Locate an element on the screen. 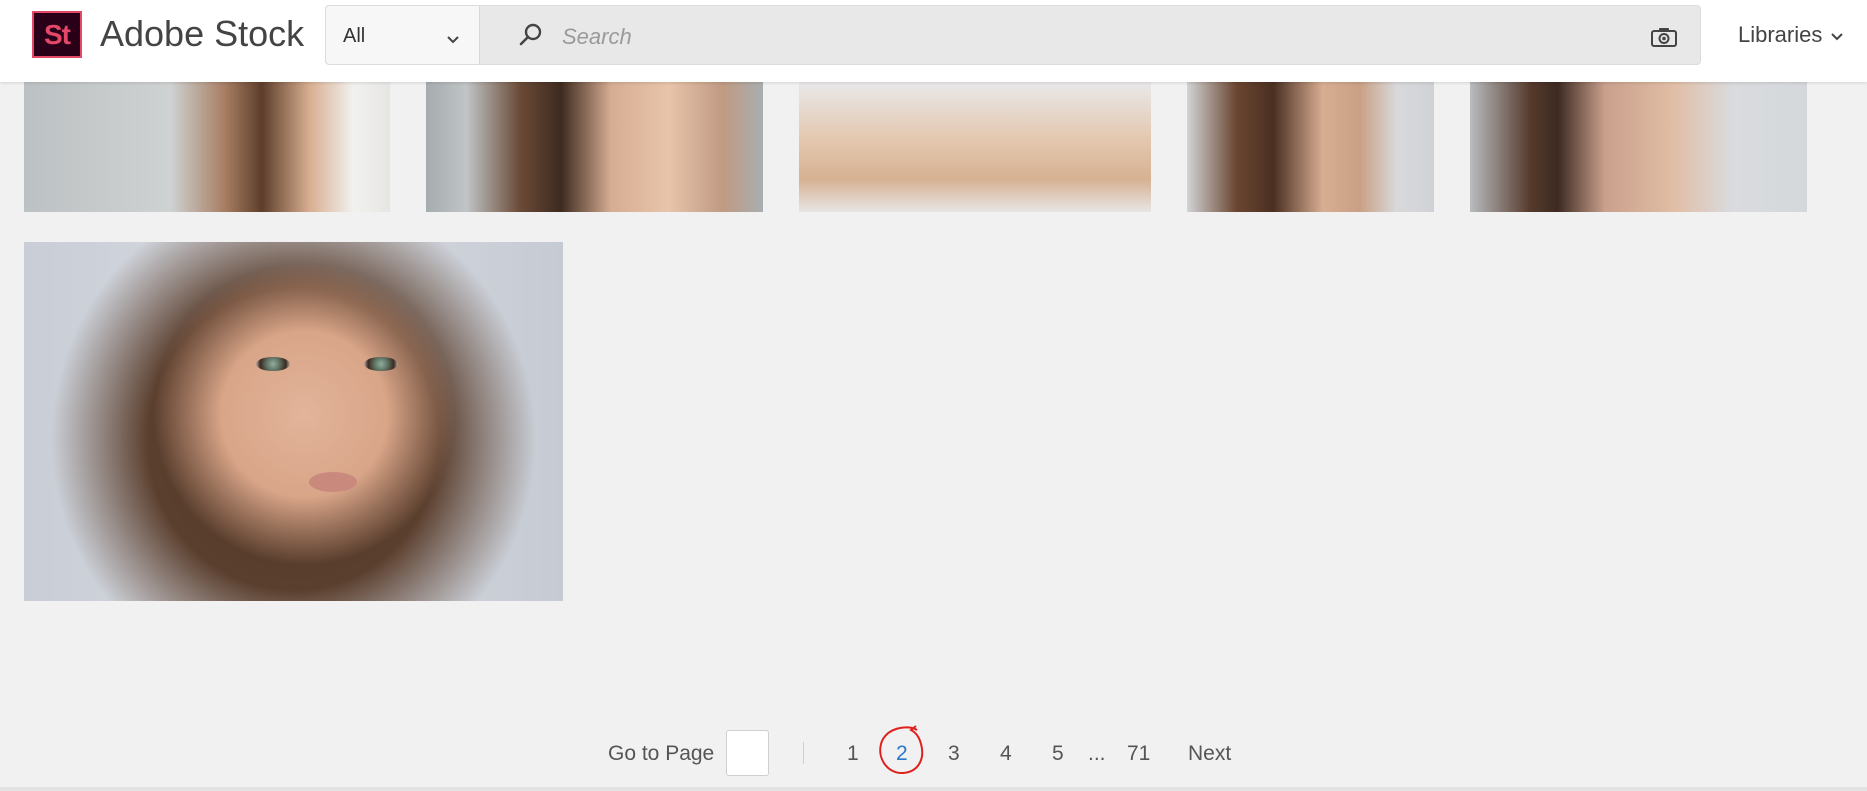 This screenshot has height=791, width=1867. pagination: Go to Page 1 2 3 4 5 ... 71 Next is located at coordinates (933, 750).